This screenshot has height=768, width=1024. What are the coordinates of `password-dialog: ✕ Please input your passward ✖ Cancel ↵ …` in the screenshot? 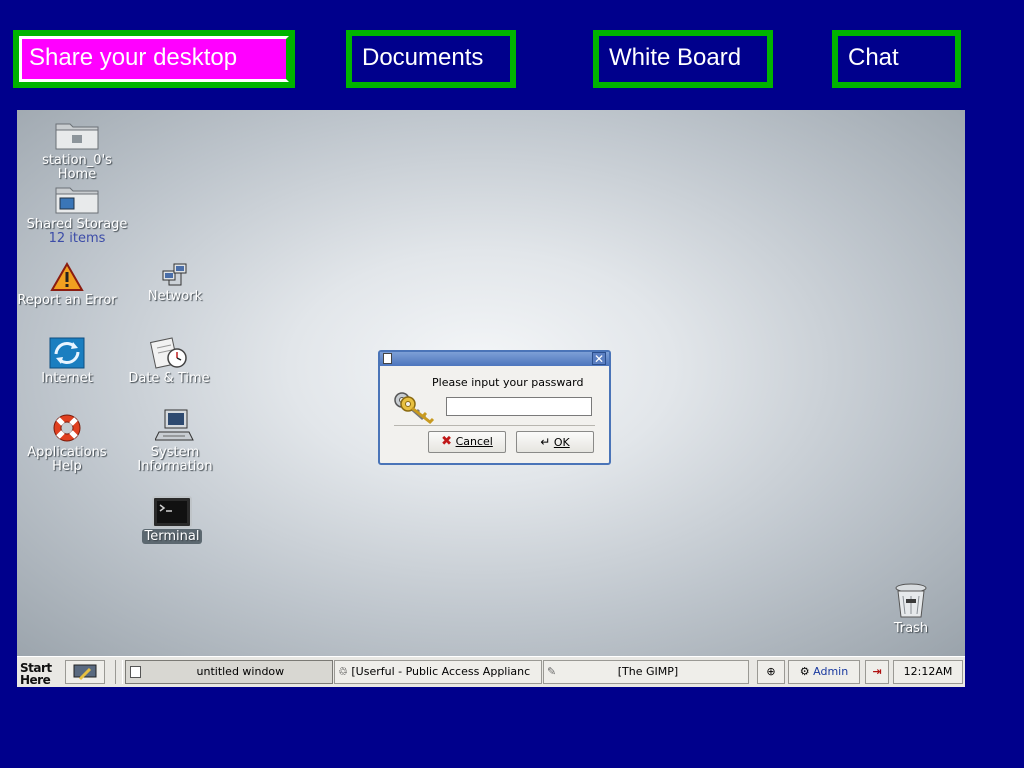 It's located at (494, 407).